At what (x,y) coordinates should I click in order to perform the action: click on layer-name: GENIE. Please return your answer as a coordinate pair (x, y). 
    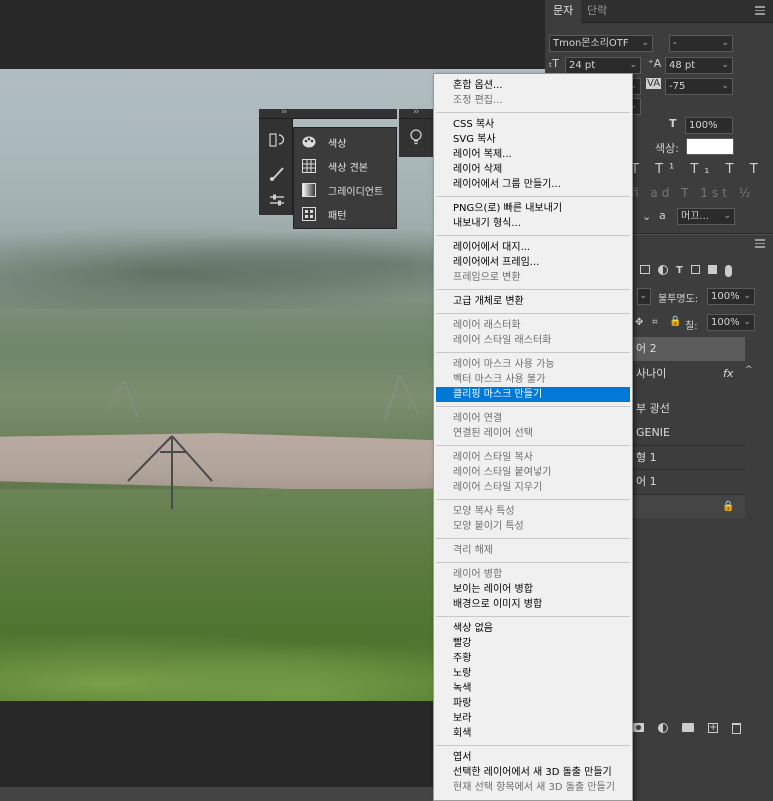
    Looking at the image, I should click on (653, 432).